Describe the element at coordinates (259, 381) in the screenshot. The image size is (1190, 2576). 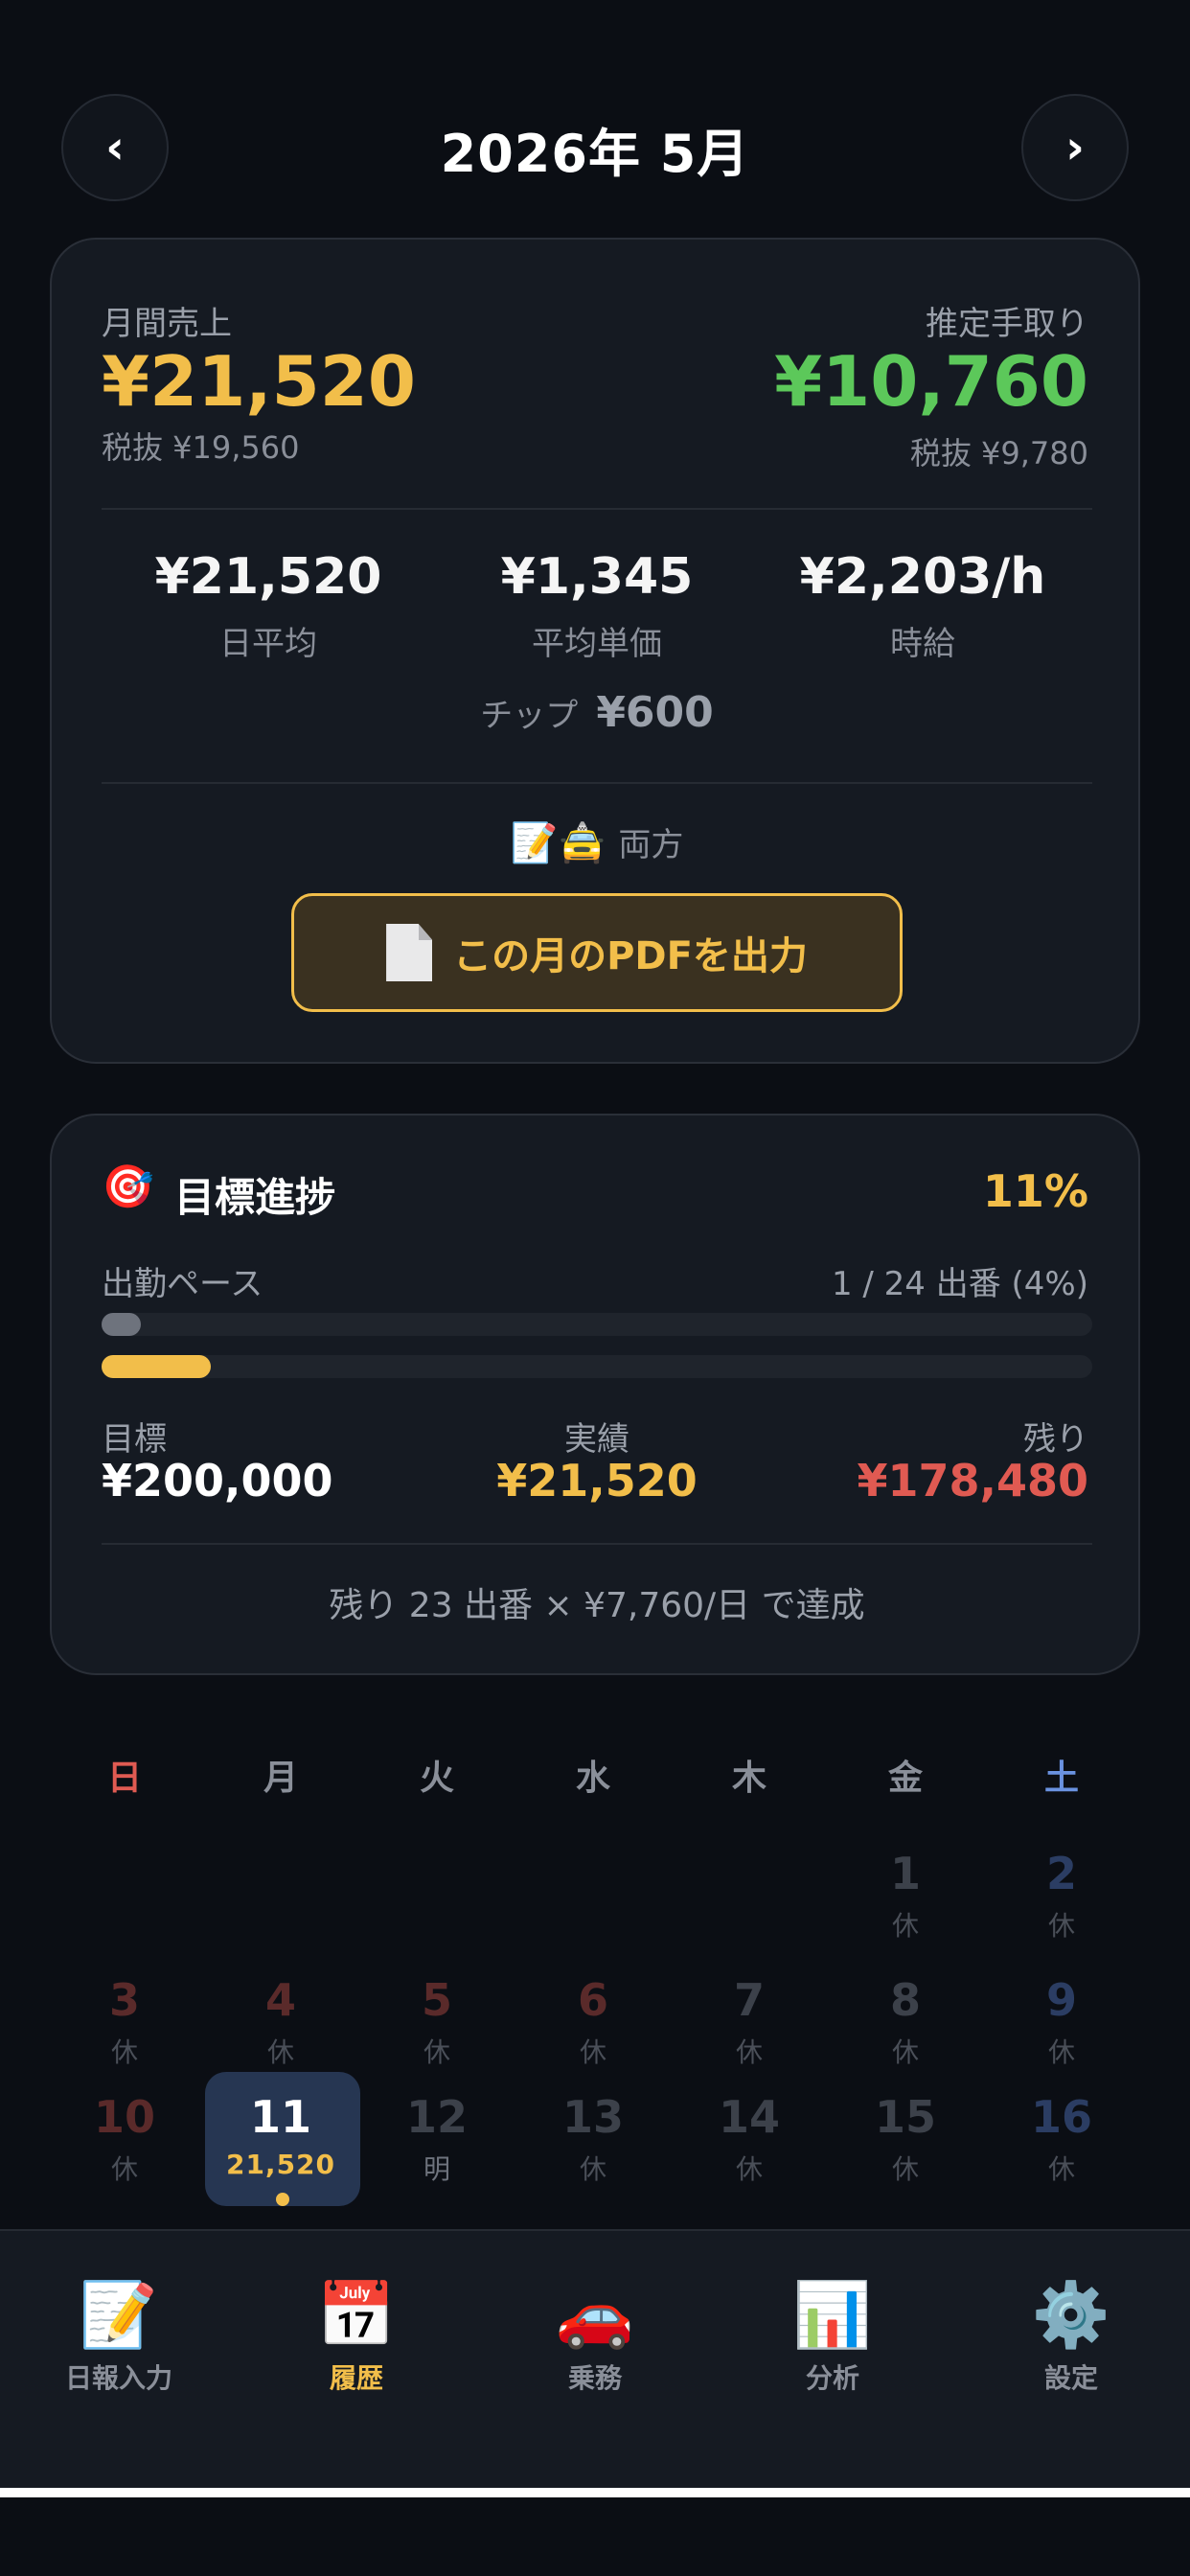
I see `sales-value: ¥21,520` at that location.